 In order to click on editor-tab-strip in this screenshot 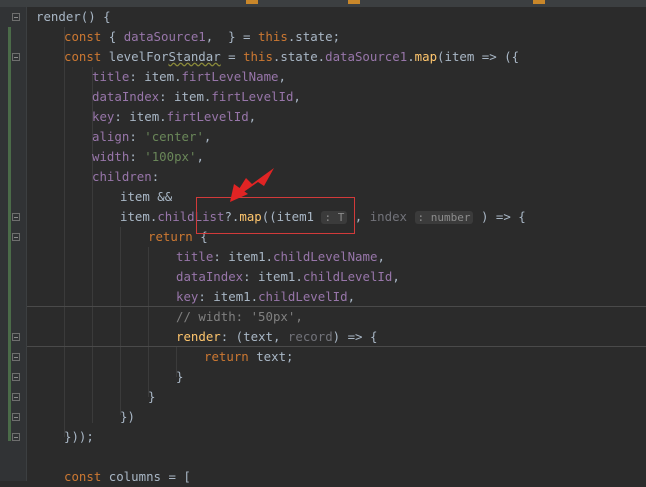, I will do `click(323, 3)`.